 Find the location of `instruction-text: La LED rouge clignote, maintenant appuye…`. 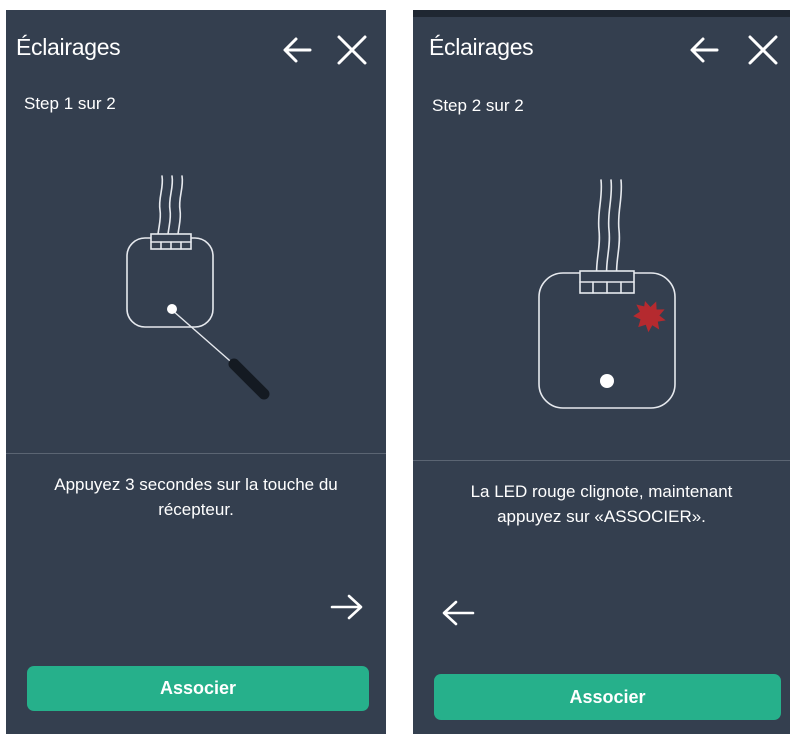

instruction-text: La LED rouge clignote, maintenant appuye… is located at coordinates (601, 504).